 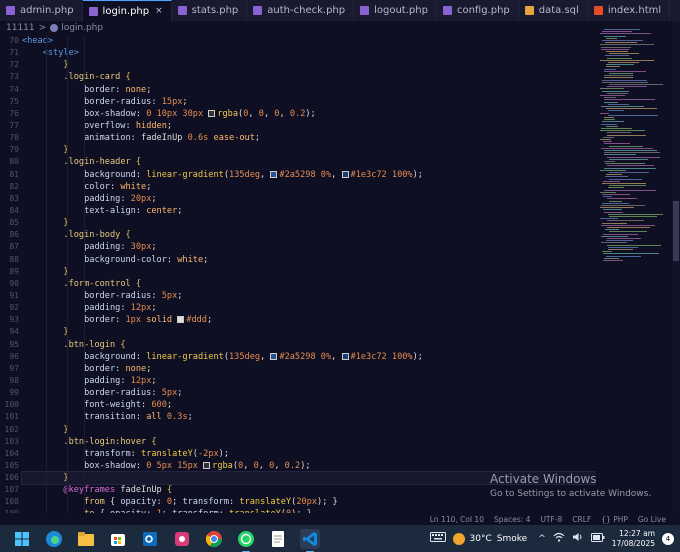 I want to click on breadcrumb-folder: 11111, so click(x=20, y=28).